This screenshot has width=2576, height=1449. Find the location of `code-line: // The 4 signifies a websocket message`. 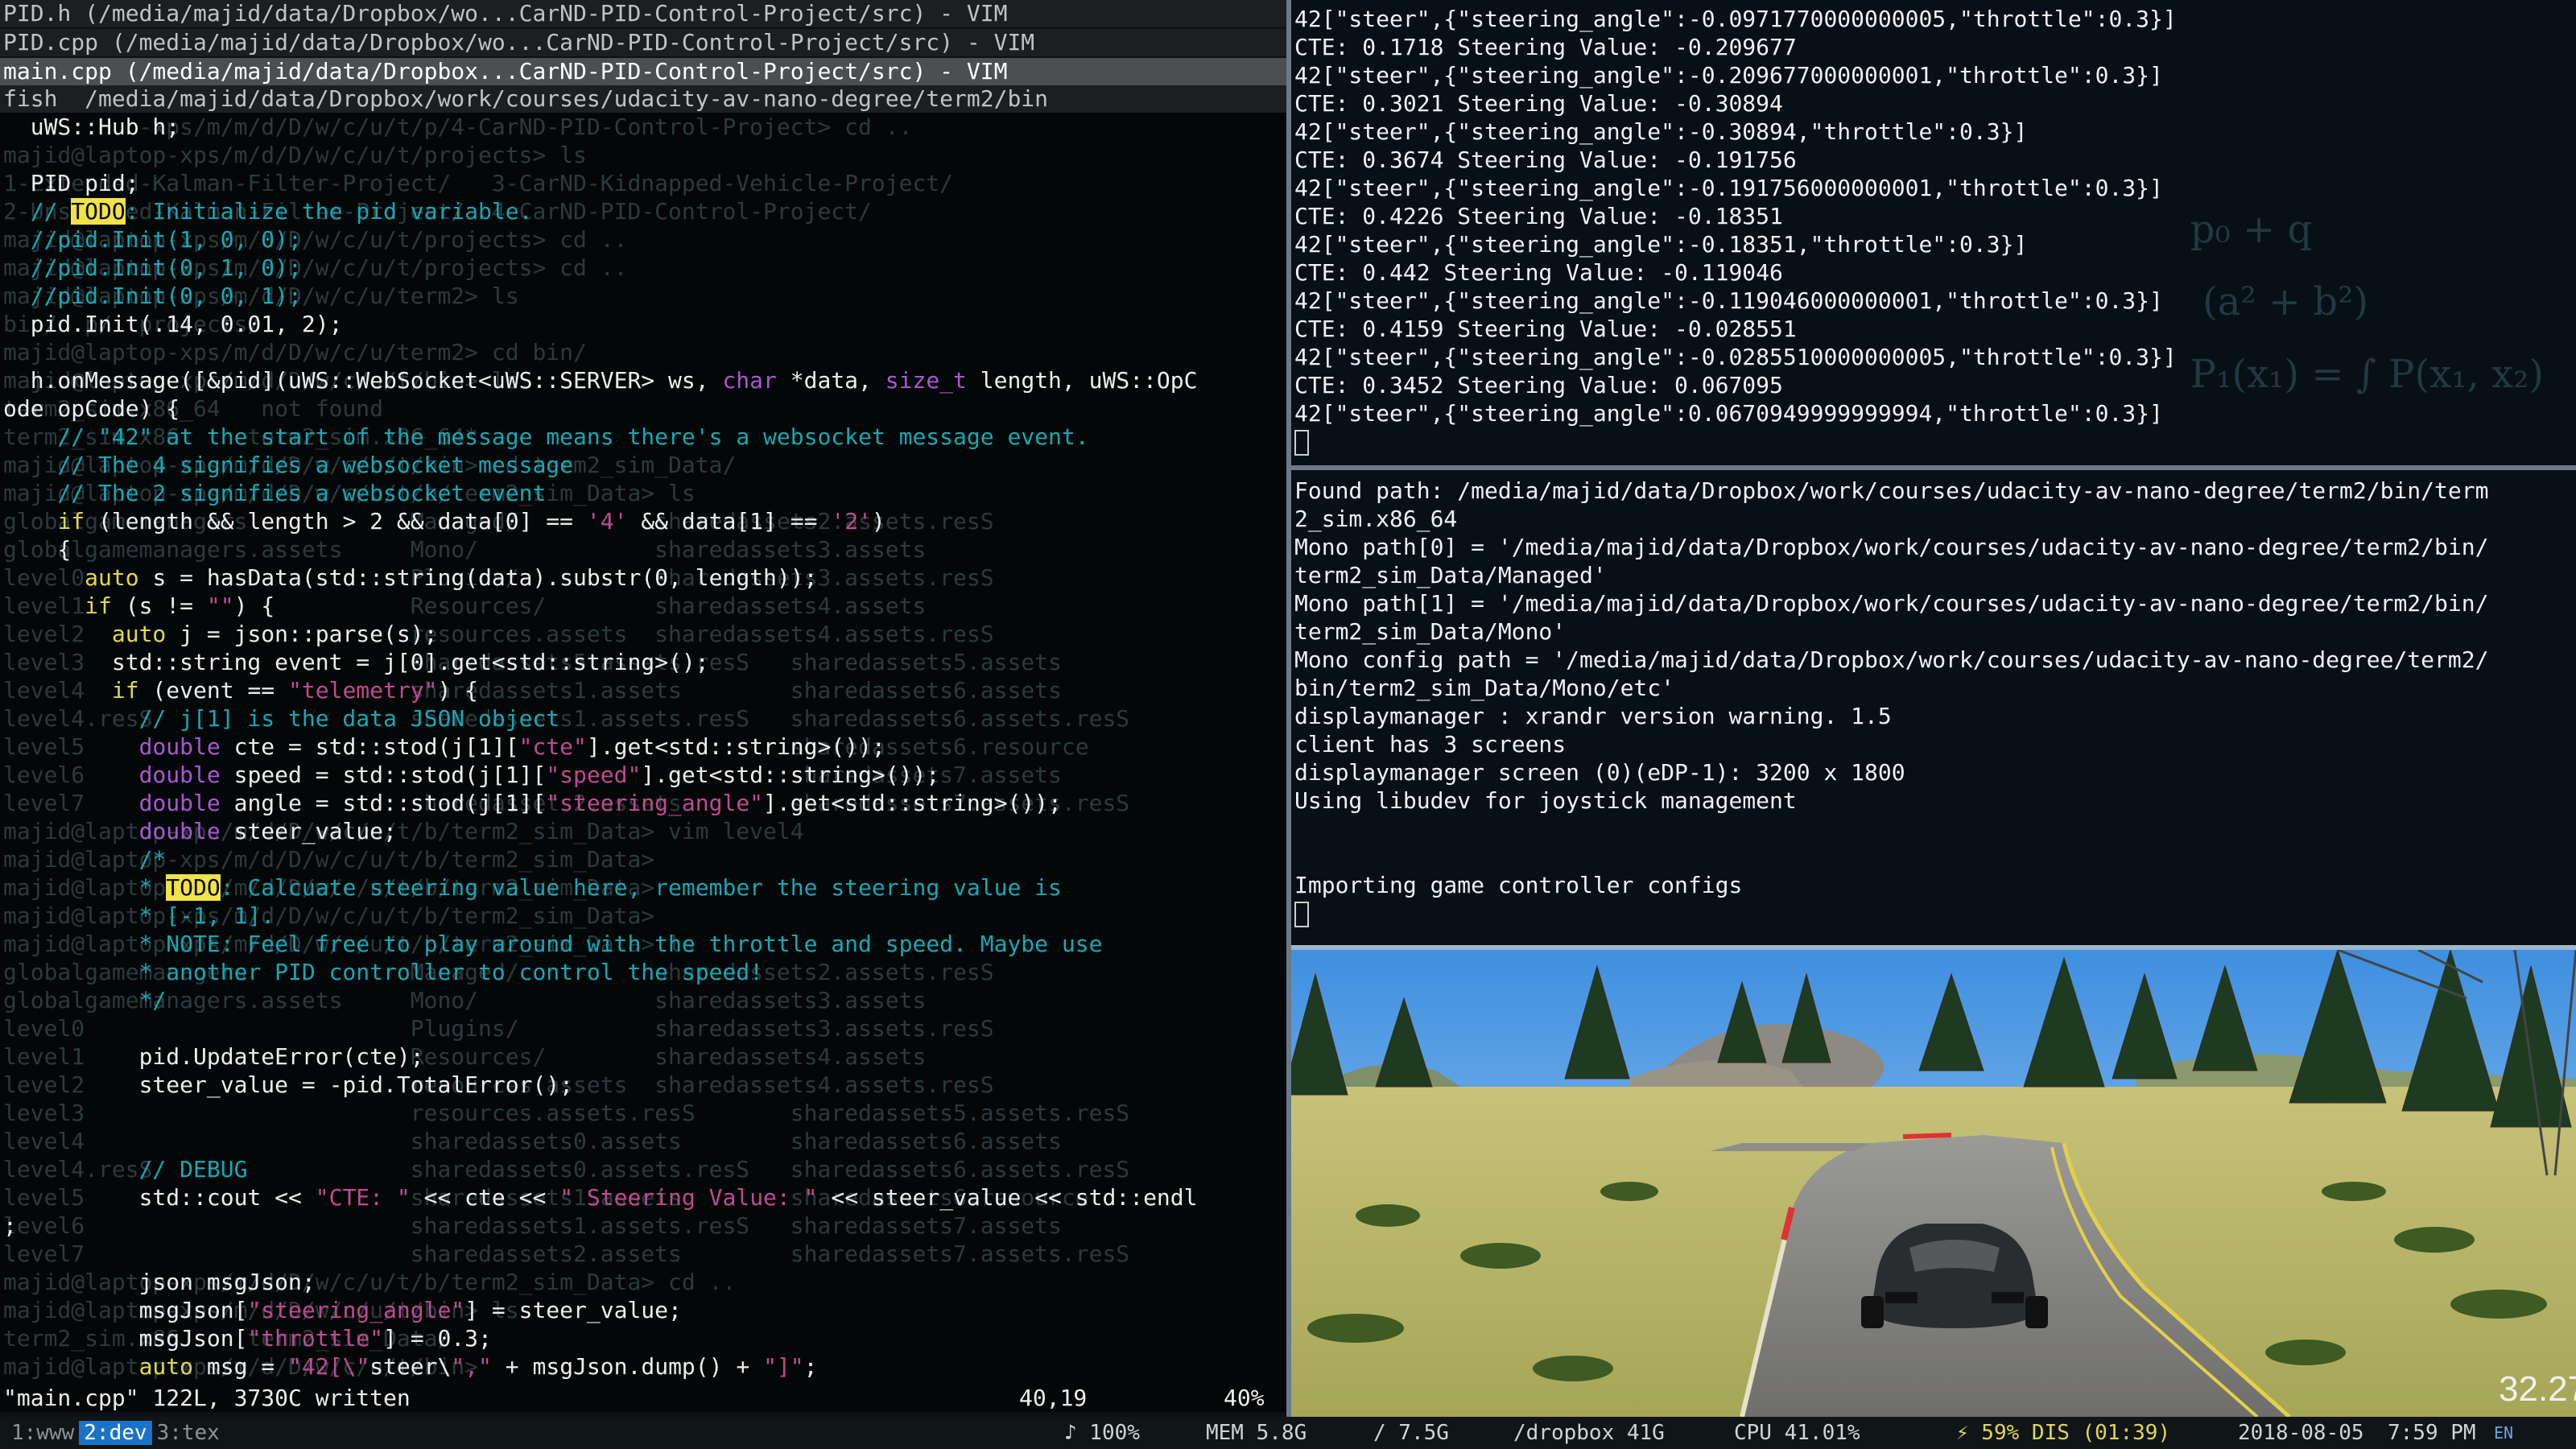

code-line: // The 4 signifies a websocket message is located at coordinates (600, 465).